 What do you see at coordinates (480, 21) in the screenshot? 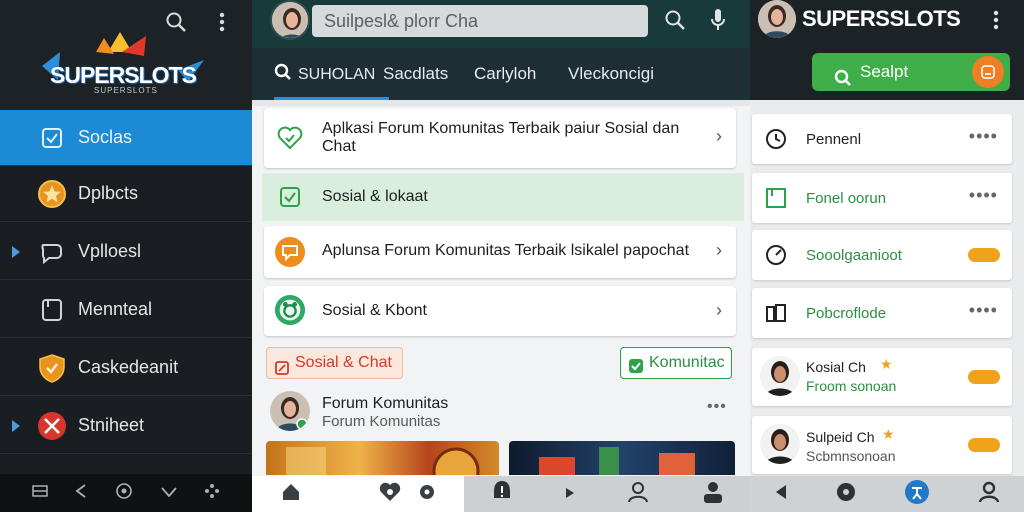
I see `search-input: Suilpesl& plorr Cha` at bounding box center [480, 21].